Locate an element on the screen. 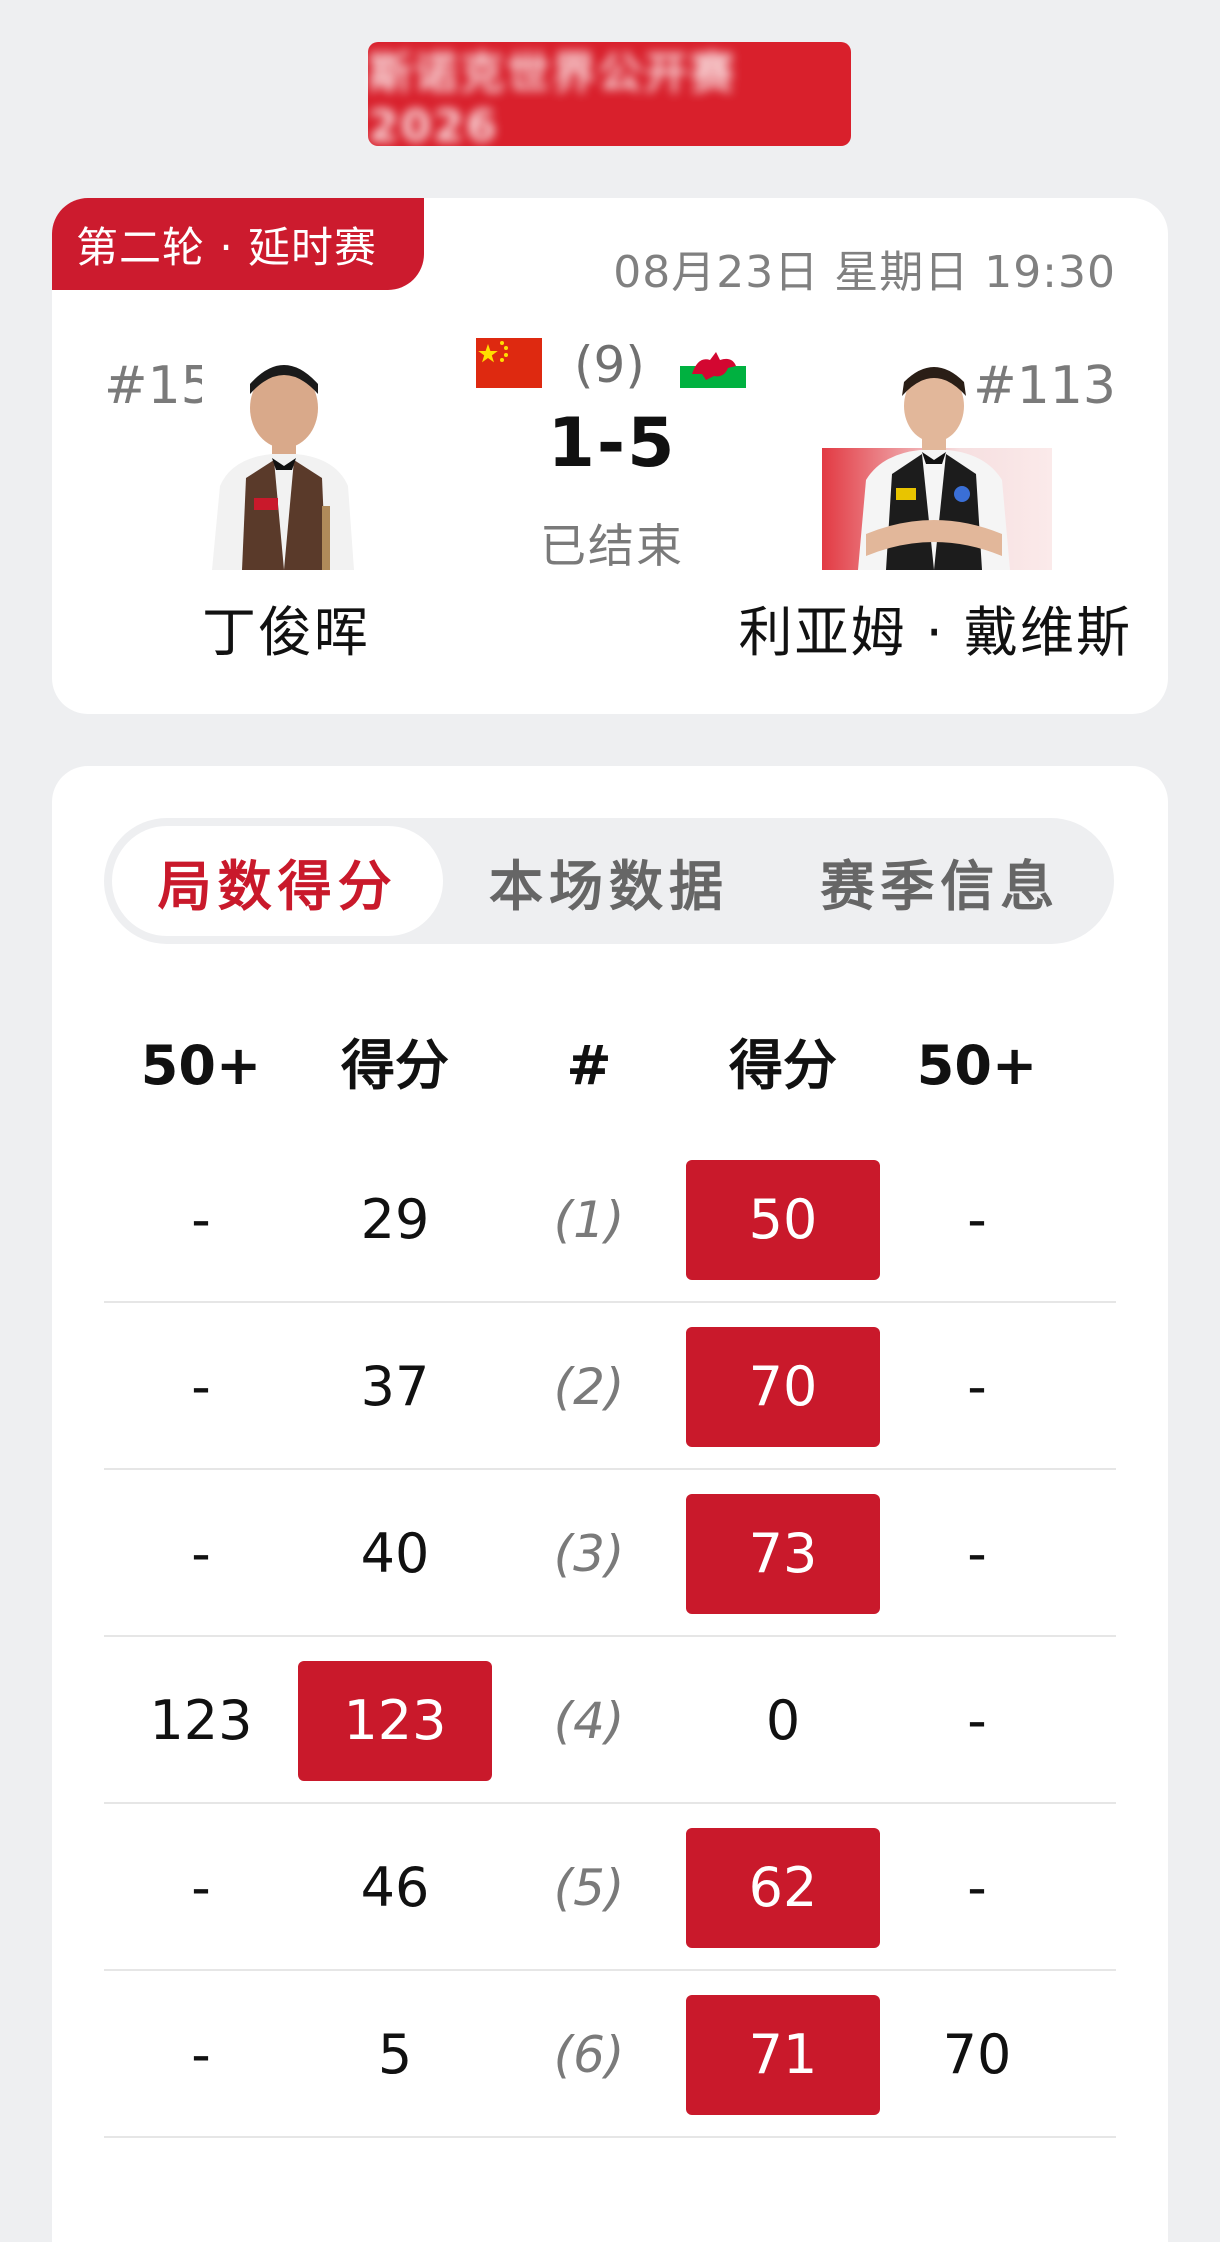  match-status: 已结束 is located at coordinates (612, 546).